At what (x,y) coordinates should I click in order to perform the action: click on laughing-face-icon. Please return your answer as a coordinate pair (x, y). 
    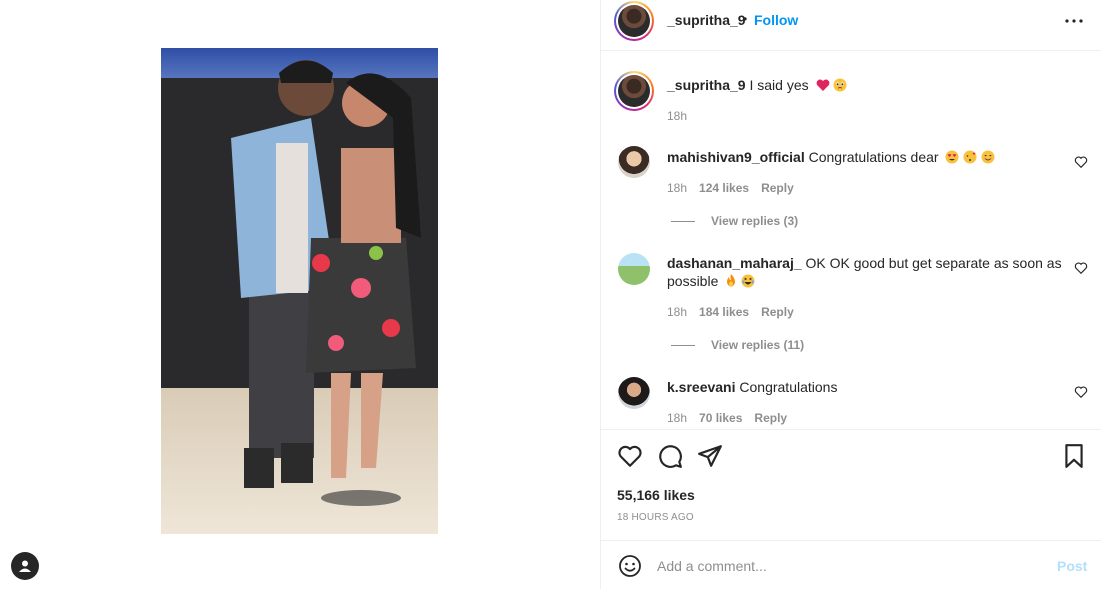
    Looking at the image, I should click on (748, 281).